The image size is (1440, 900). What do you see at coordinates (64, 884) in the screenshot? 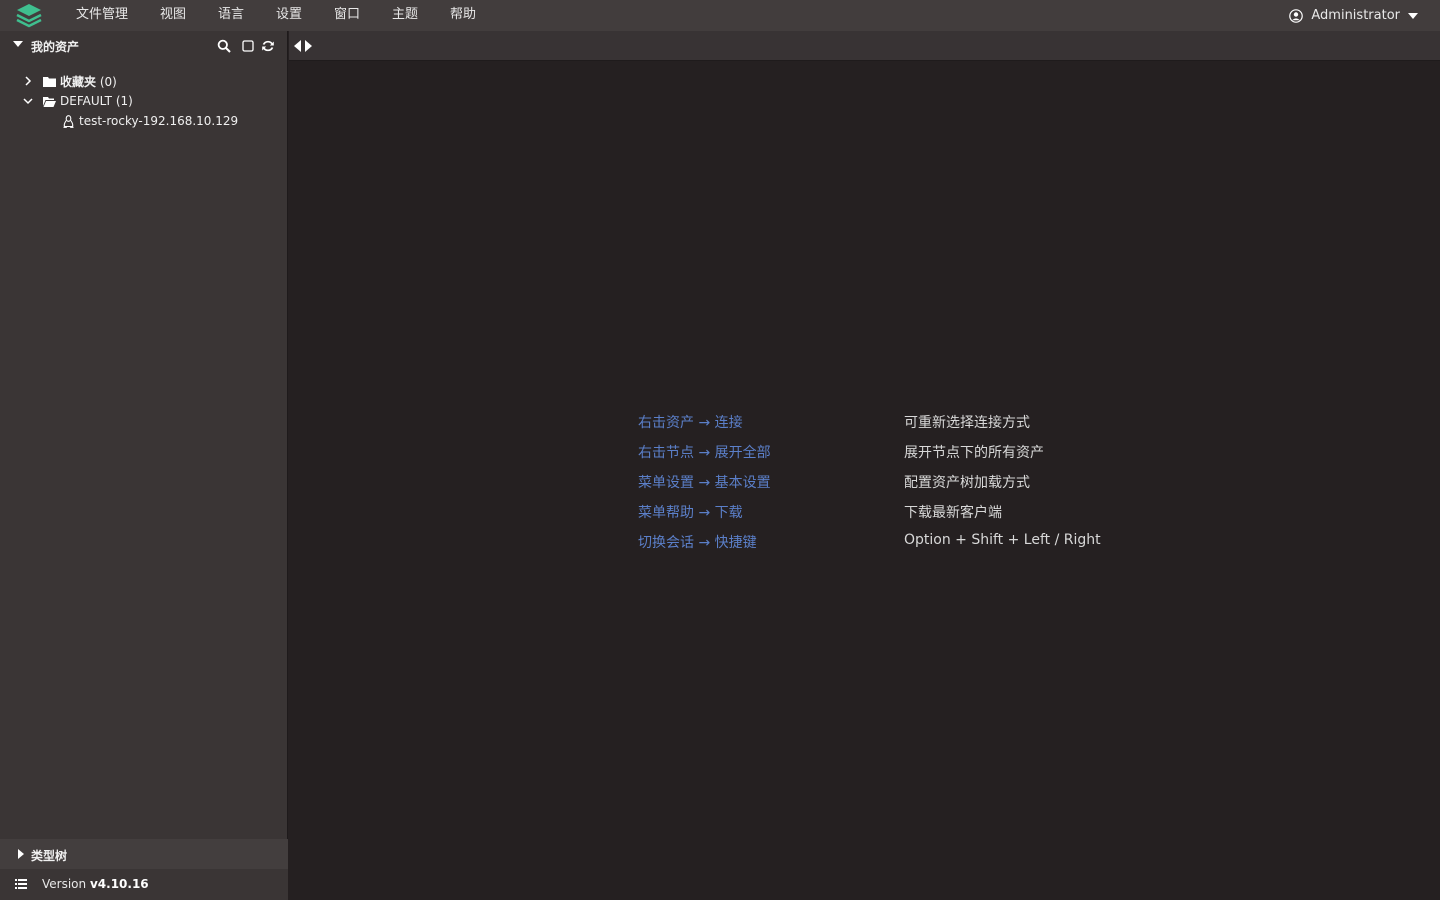
I see `version-label: Version` at bounding box center [64, 884].